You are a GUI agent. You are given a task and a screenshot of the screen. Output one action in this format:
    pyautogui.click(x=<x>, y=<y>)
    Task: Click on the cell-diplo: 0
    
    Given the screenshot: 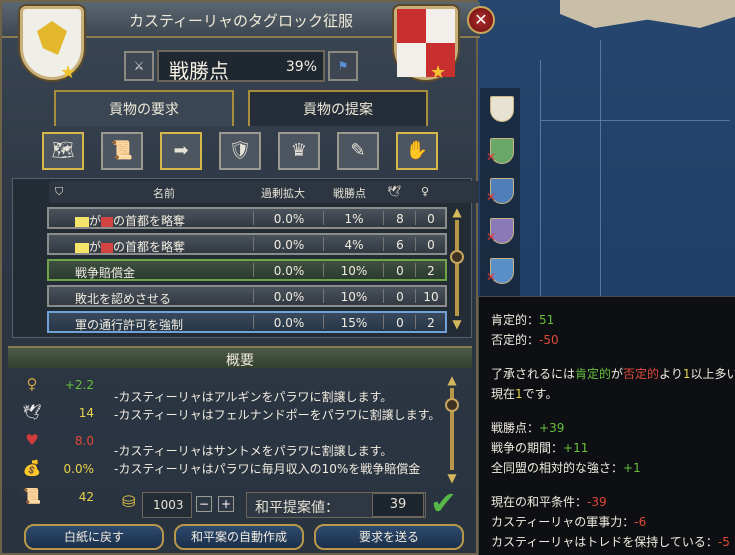 What is the action you would take?
    pyautogui.click(x=400, y=297)
    